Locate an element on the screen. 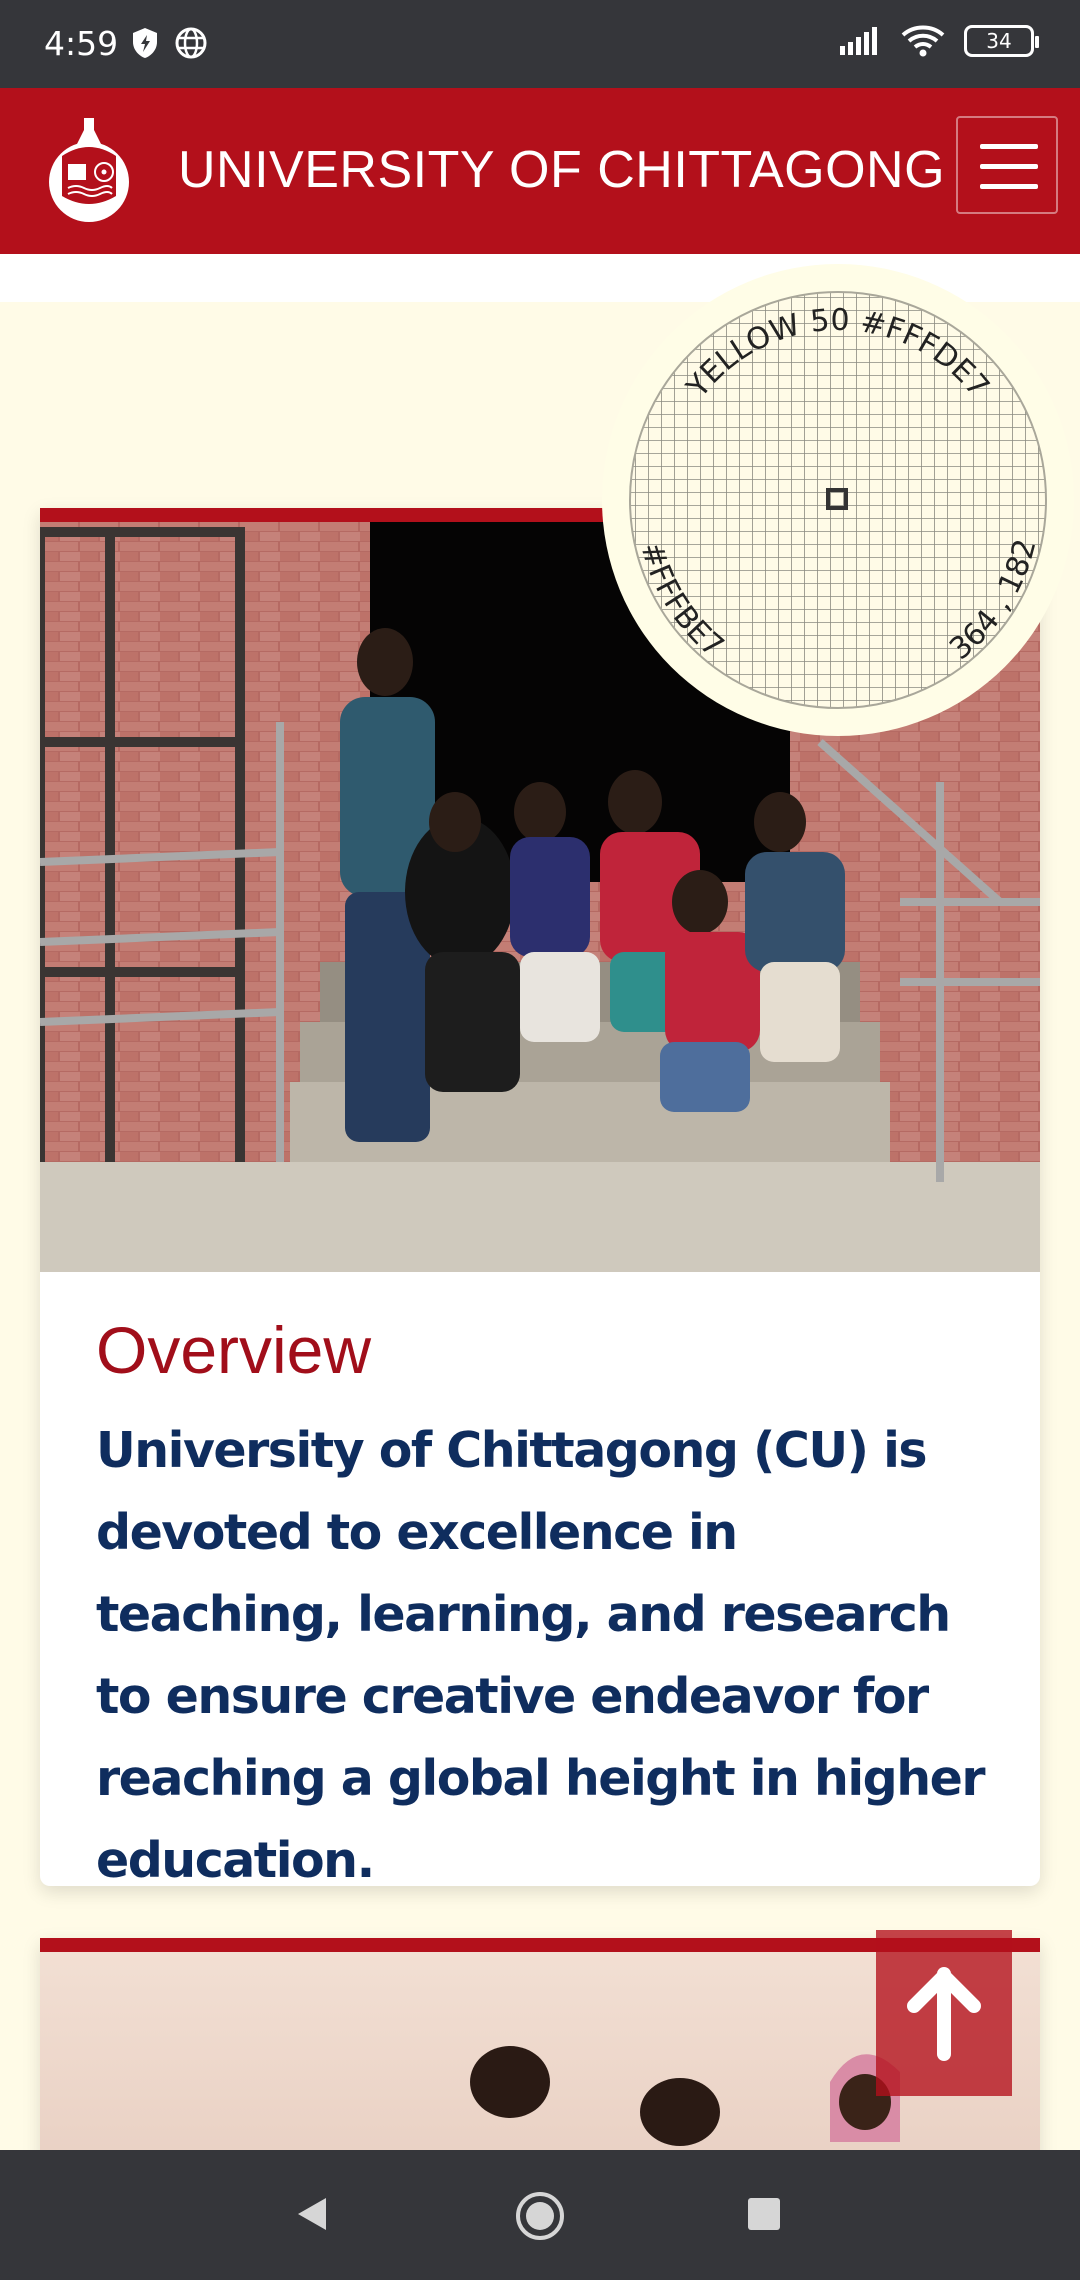 The image size is (1080, 2280). globe-icon is located at coordinates (191, 43).